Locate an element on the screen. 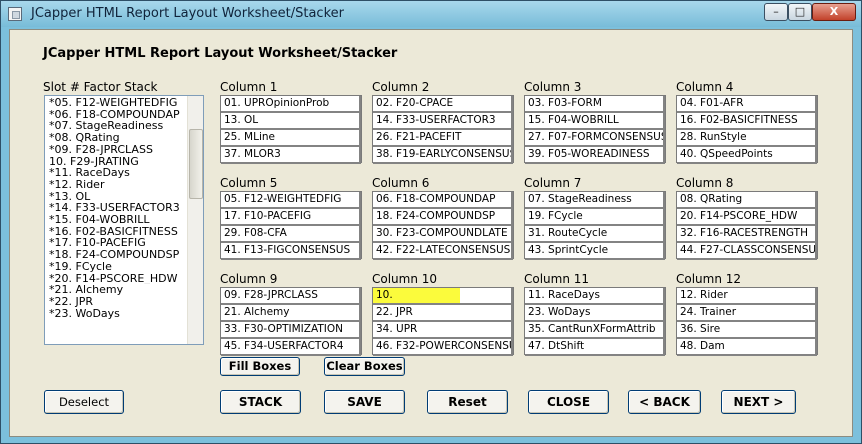 The width and height of the screenshot is (862, 444). column-entry-field: 01. UPROpinionProb is located at coordinates (291, 104).